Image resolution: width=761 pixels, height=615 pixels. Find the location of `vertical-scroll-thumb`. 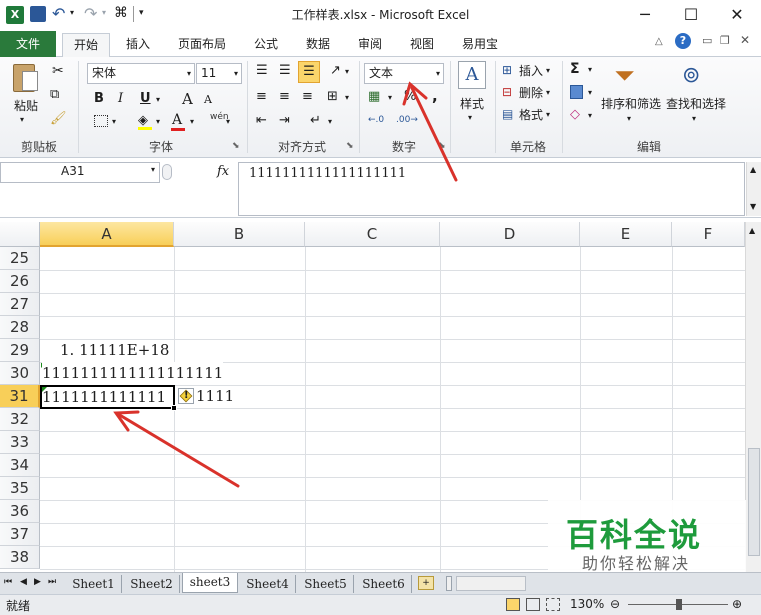

vertical-scroll-thumb is located at coordinates (754, 502).